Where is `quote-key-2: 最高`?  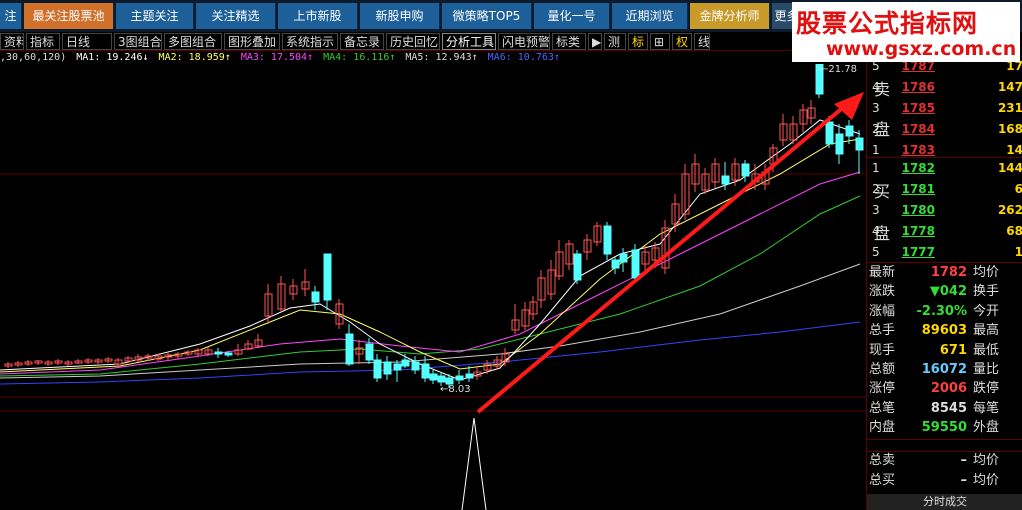 quote-key-2: 最高 is located at coordinates (986, 331).